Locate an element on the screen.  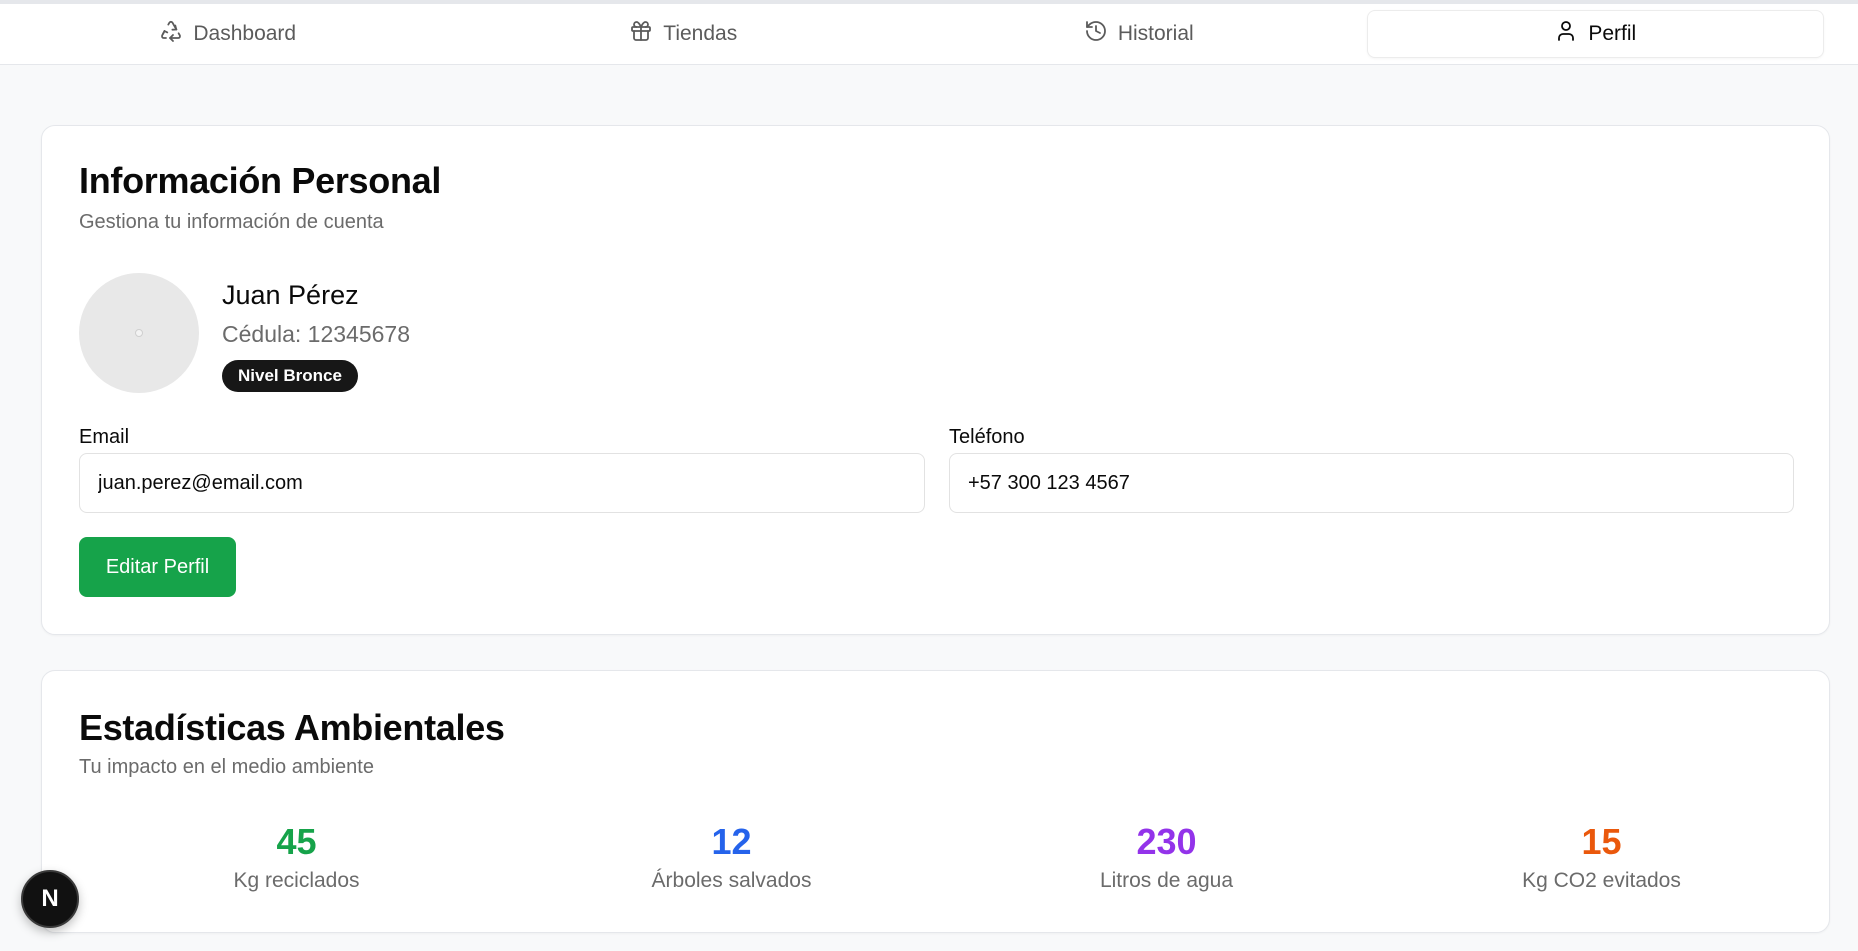
nextjs-dev-tools-button: N is located at coordinates (50, 899).